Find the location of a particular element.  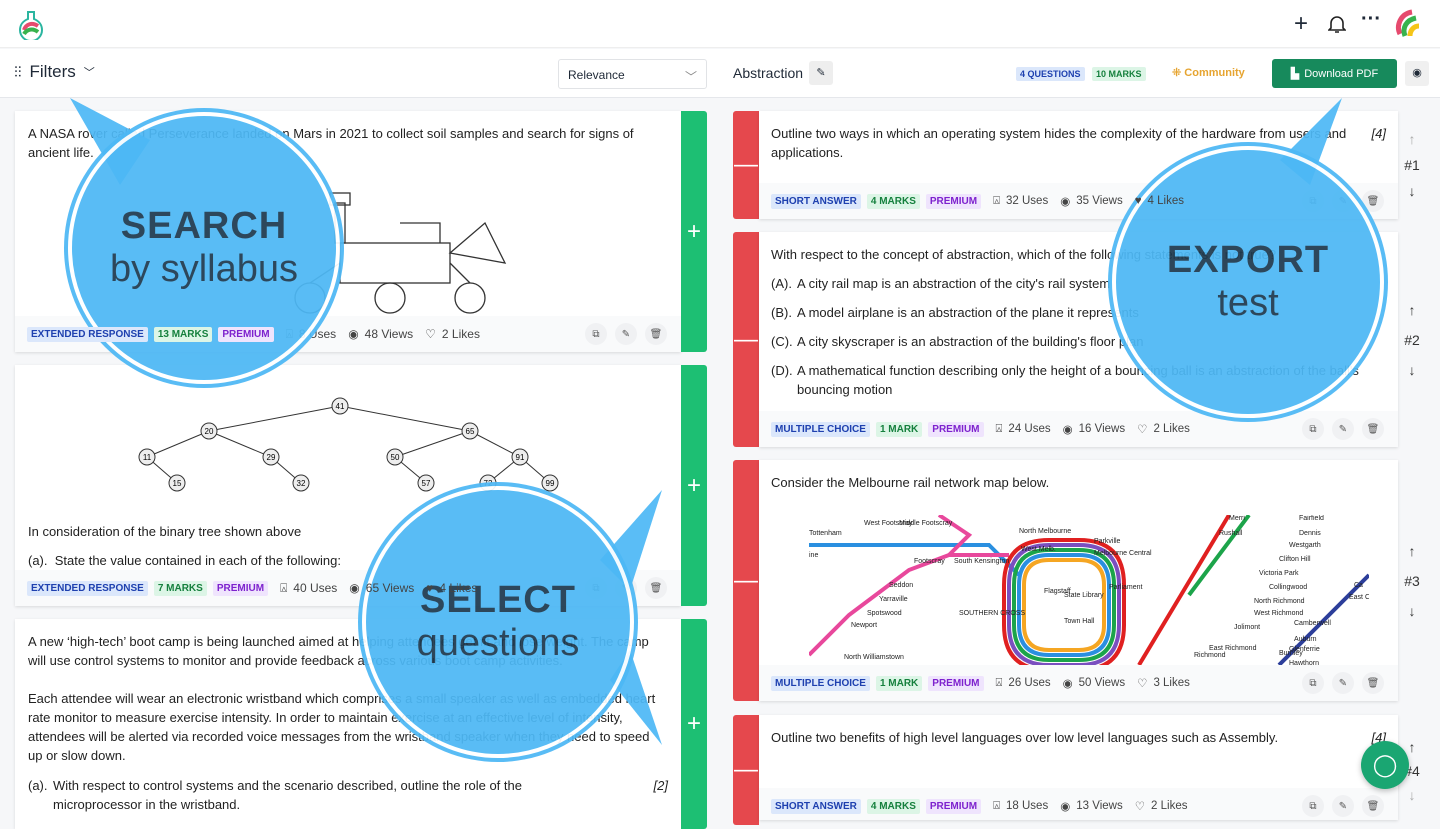

station-label: Newport is located at coordinates (864, 625).